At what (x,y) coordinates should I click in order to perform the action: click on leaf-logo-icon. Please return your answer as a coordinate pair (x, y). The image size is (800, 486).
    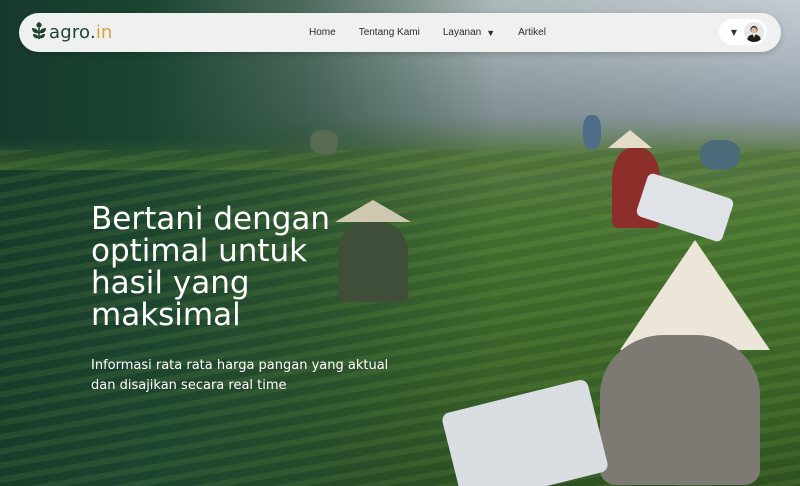
    Looking at the image, I should click on (40, 32).